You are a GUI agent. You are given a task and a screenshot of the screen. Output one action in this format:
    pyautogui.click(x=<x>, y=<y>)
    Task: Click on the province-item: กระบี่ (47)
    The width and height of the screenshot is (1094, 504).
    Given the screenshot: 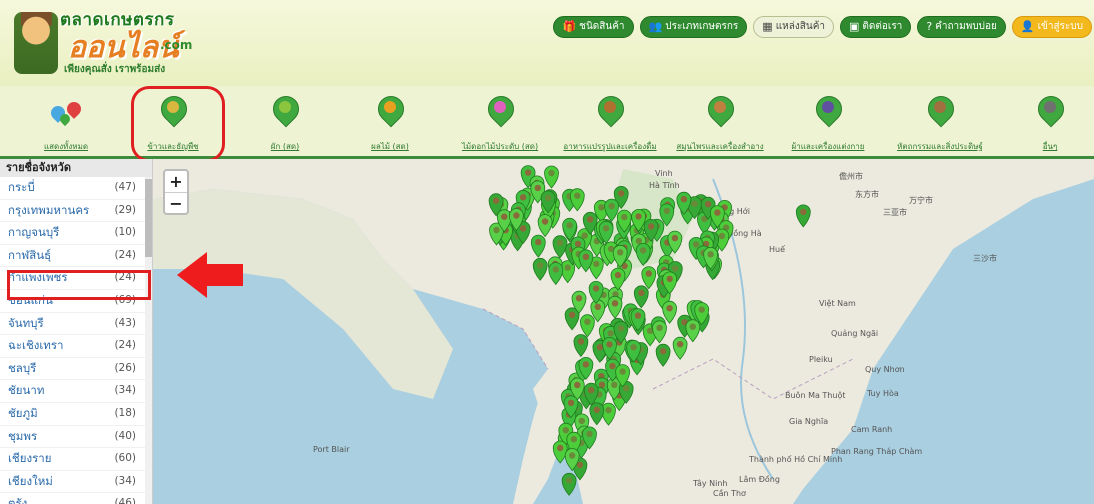 What is the action you would take?
    pyautogui.click(x=76, y=188)
    